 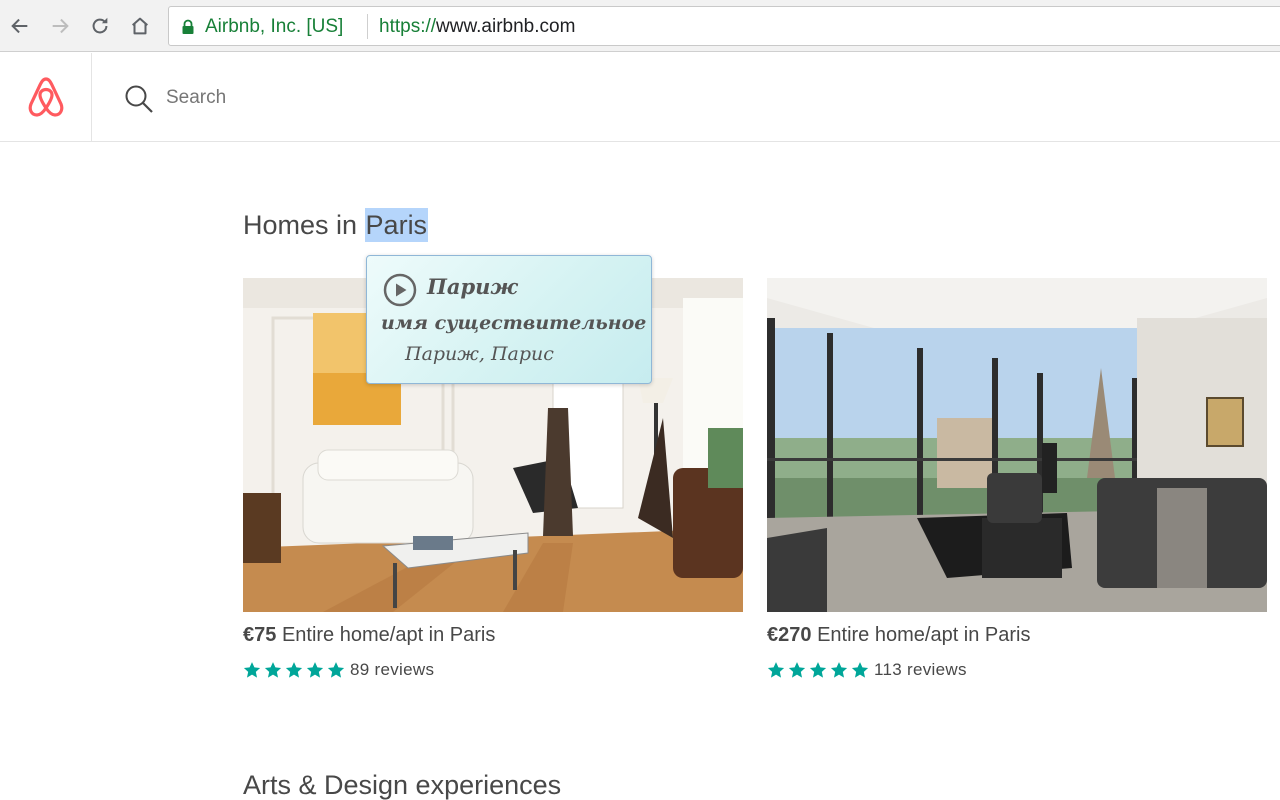 What do you see at coordinates (472, 286) in the screenshot?
I see `dictionary-word: Париж` at bounding box center [472, 286].